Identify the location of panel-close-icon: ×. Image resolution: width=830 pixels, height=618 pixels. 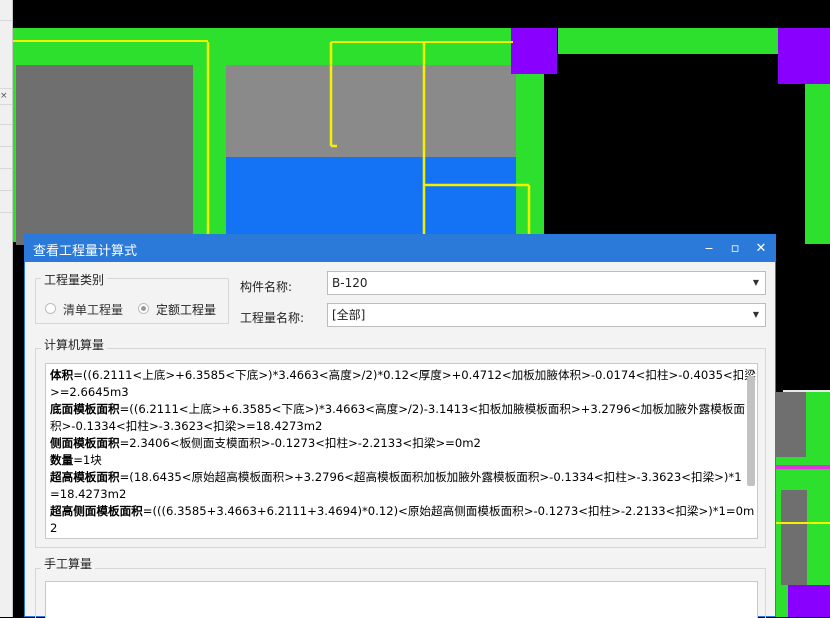
(4, 96).